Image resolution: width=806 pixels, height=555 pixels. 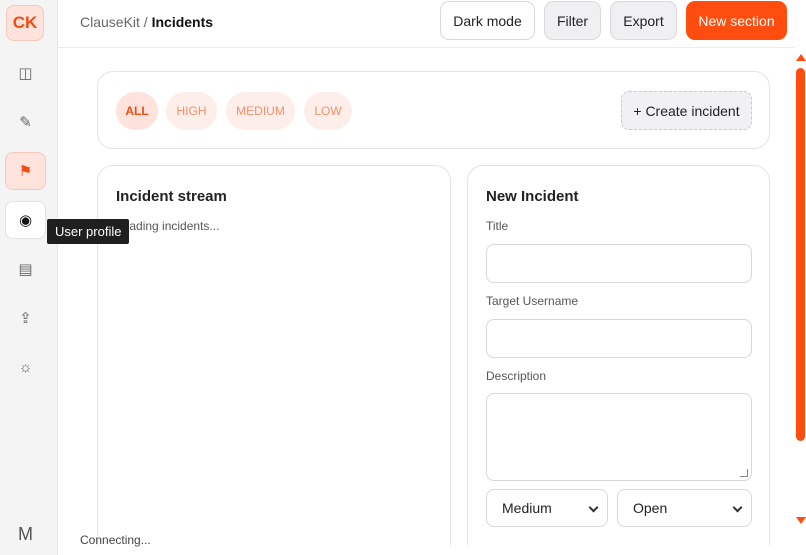 I want to click on severity-select: Medium, so click(x=547, y=508).